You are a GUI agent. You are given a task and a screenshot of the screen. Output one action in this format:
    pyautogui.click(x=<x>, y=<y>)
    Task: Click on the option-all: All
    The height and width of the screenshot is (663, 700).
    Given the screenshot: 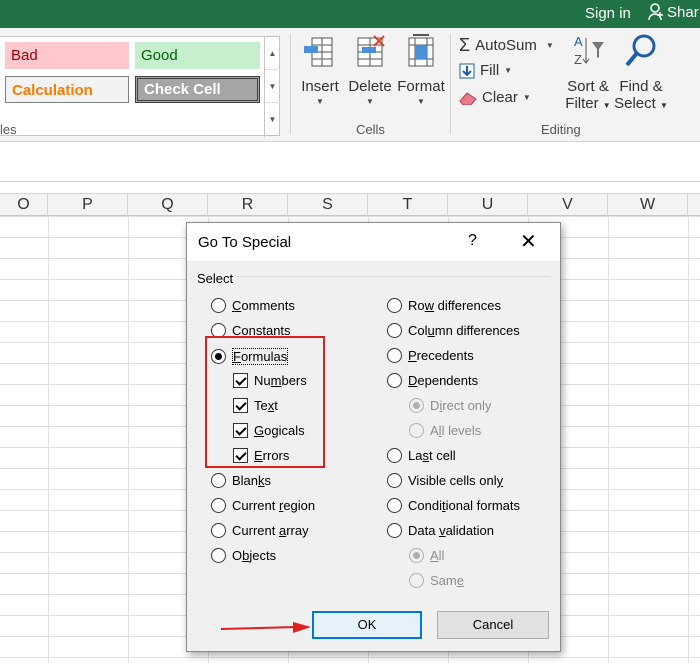 What is the action you would take?
    pyautogui.click(x=426, y=555)
    